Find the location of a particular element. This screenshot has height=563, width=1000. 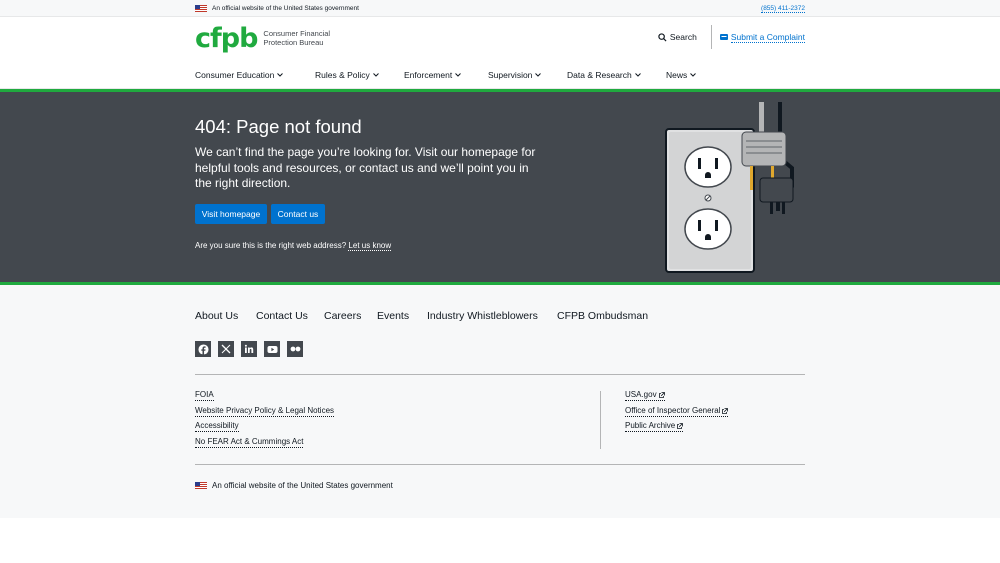

inspector-general-link: Office of Inspector General is located at coordinates (677, 411).